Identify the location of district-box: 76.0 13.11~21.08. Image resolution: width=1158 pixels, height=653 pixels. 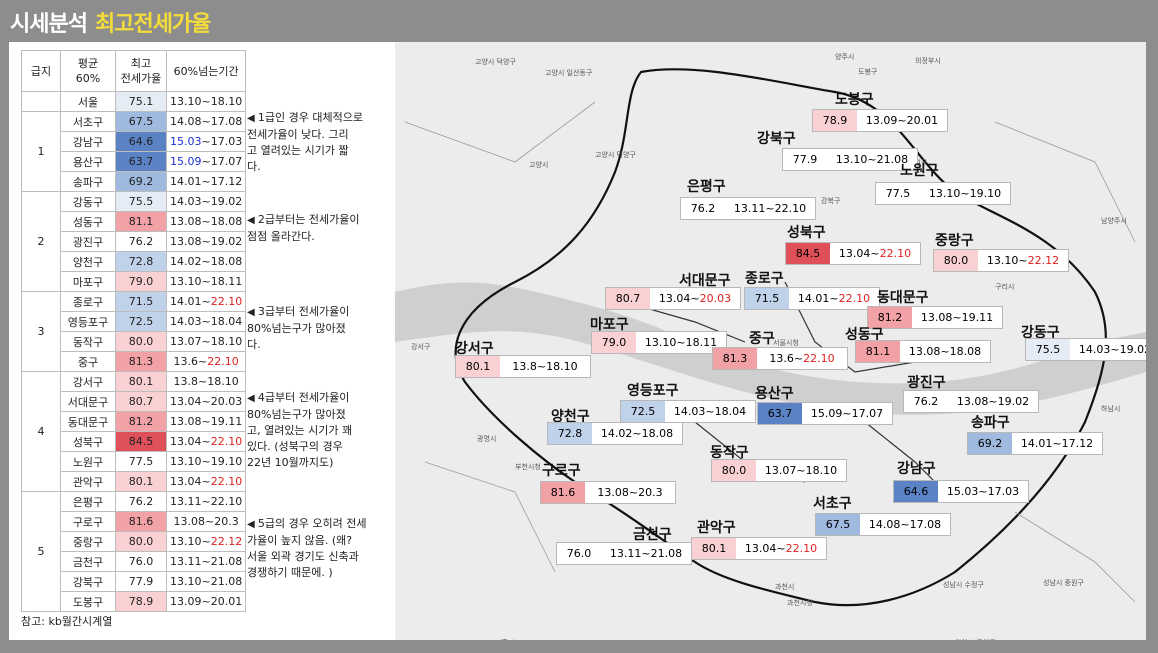
(624, 553).